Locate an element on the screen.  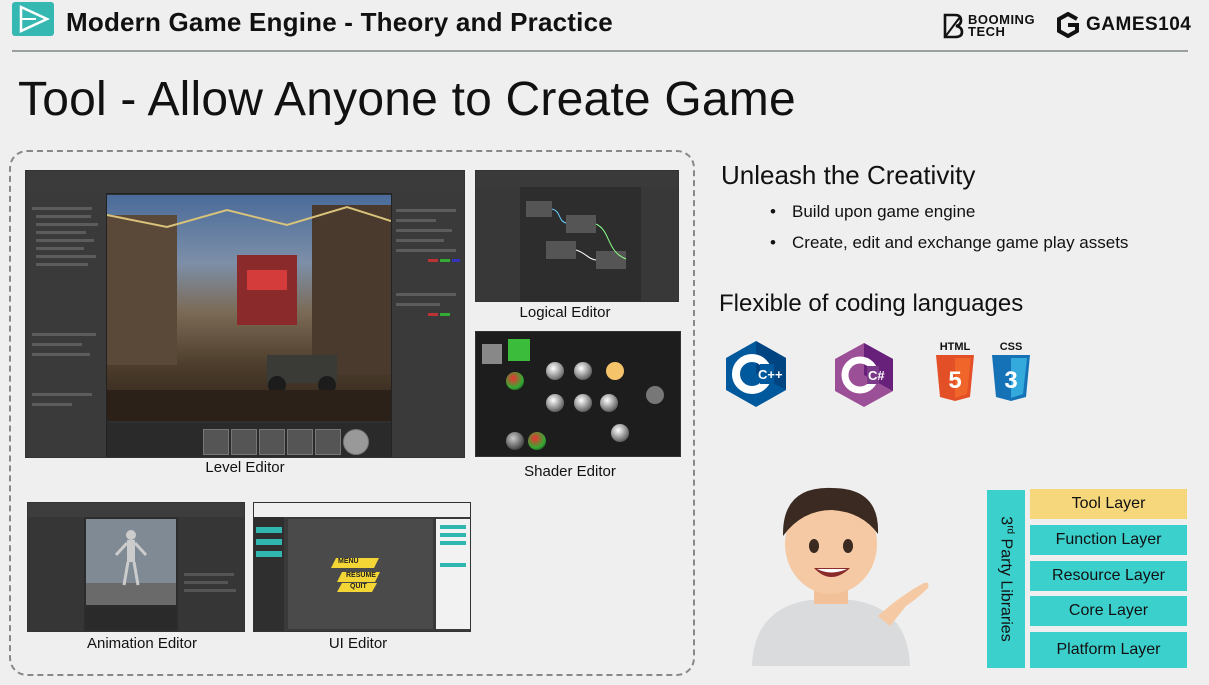
presenter-avatar is located at coordinates (840, 571).